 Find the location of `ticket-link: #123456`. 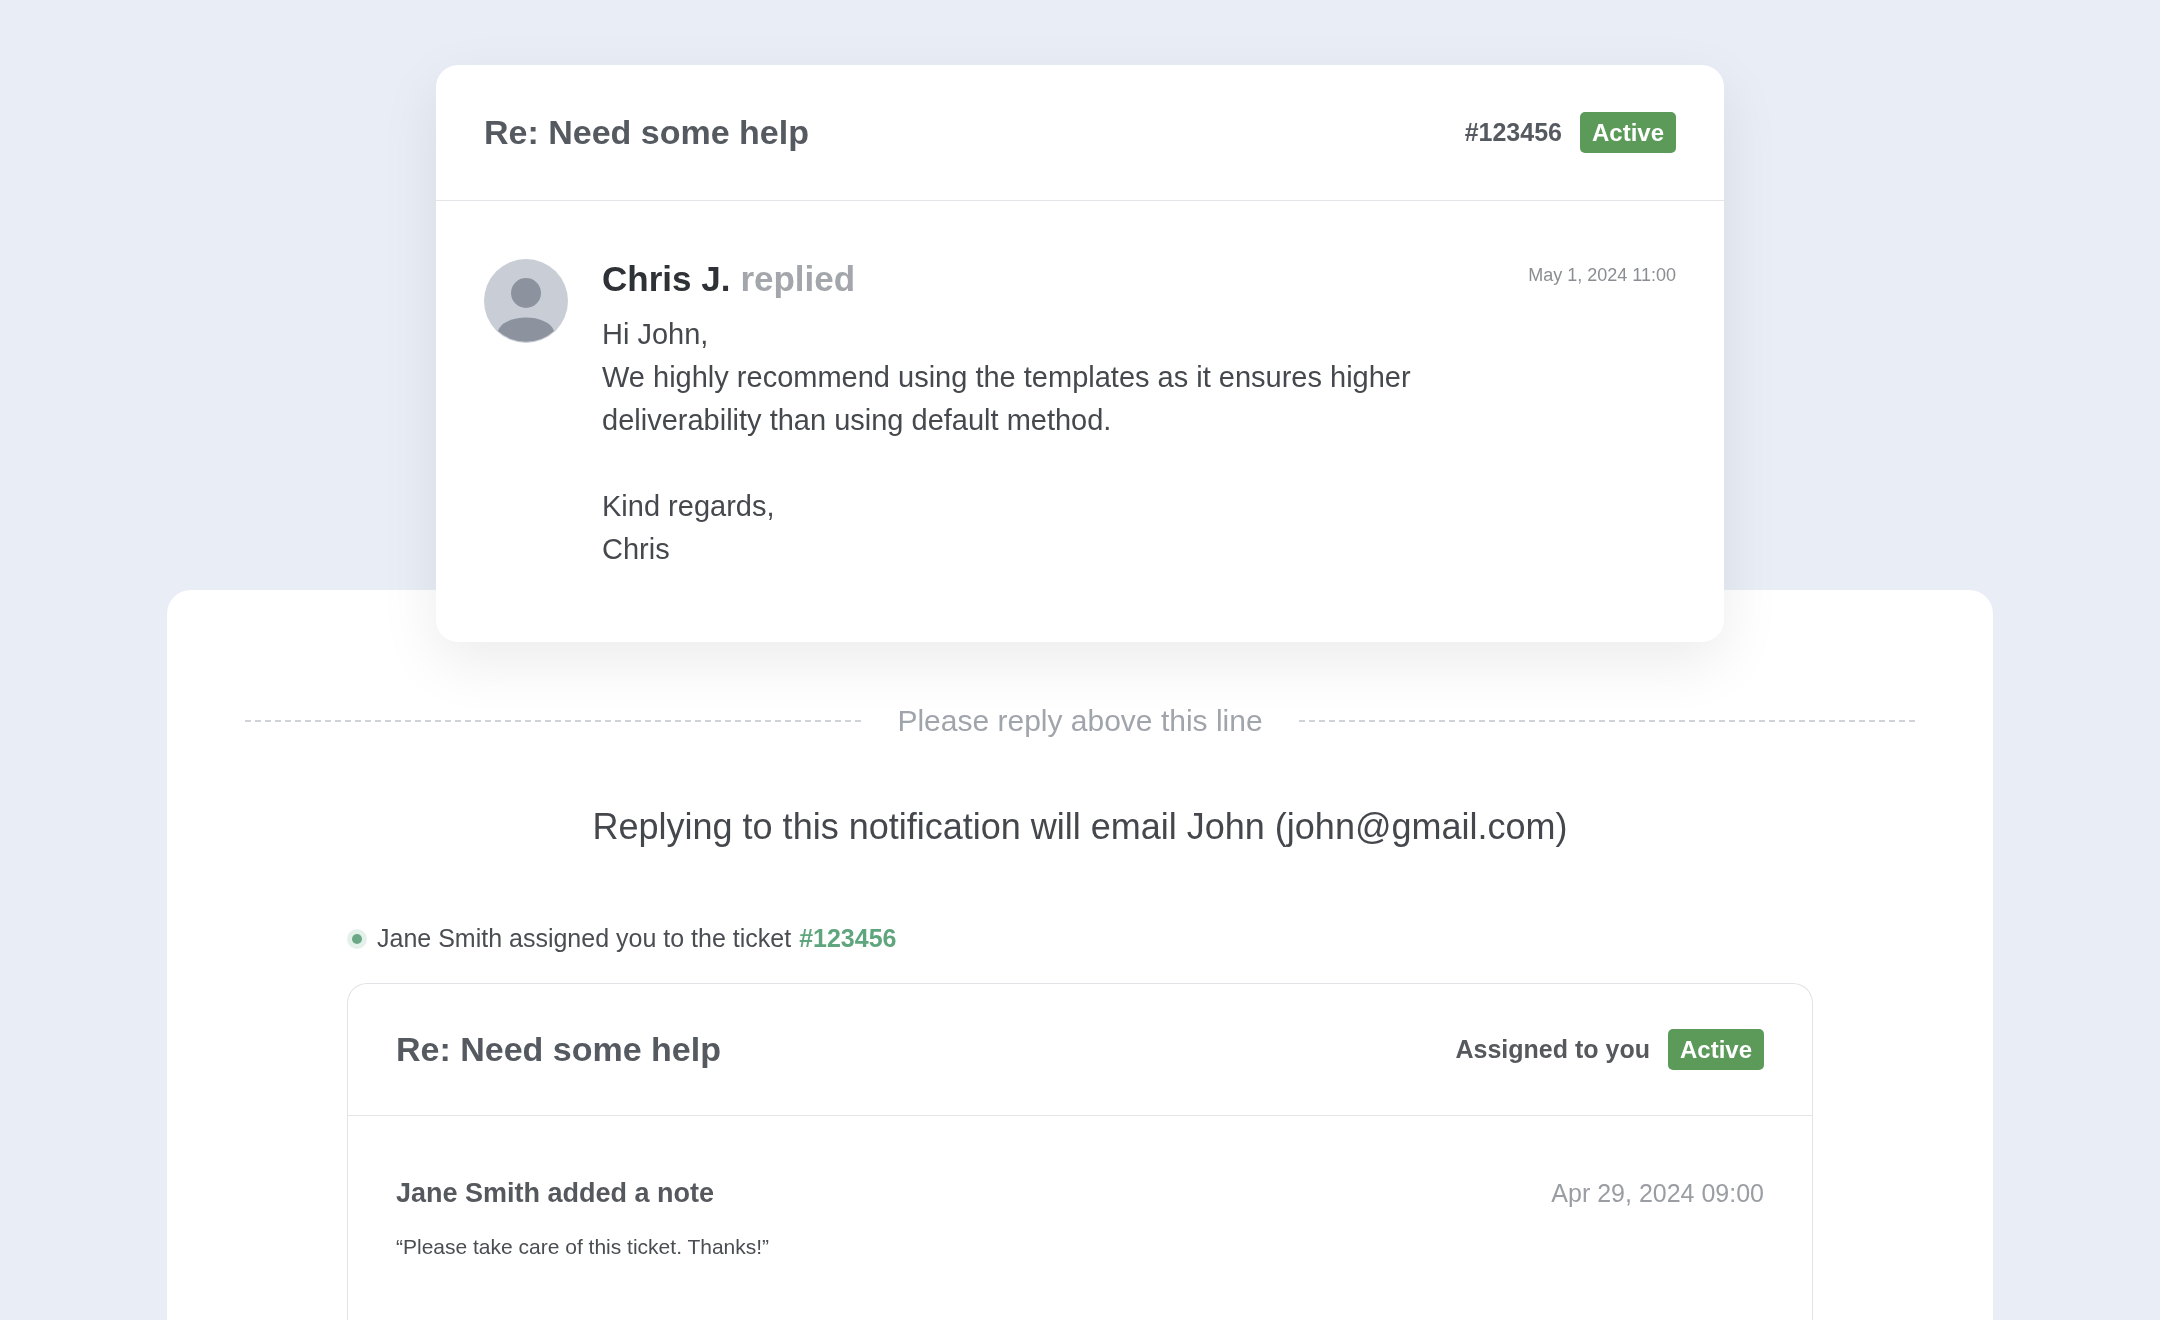

ticket-link: #123456 is located at coordinates (848, 938).